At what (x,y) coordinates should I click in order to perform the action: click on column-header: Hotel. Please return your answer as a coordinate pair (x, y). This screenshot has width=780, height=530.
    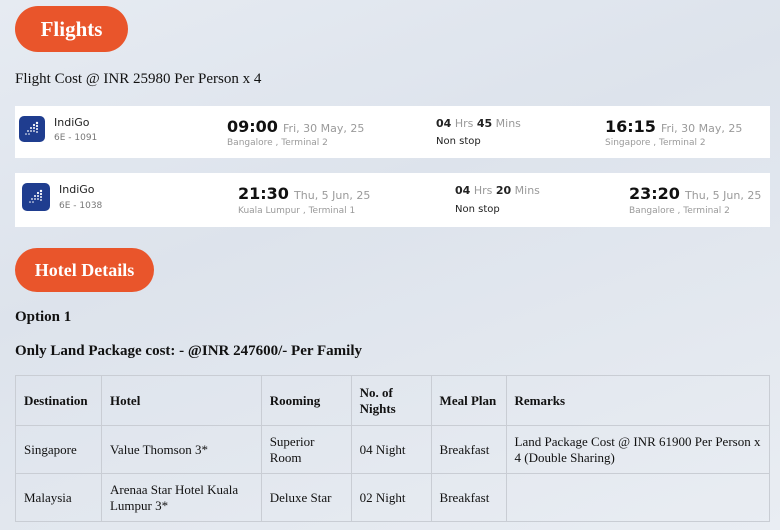
    Looking at the image, I should click on (181, 400).